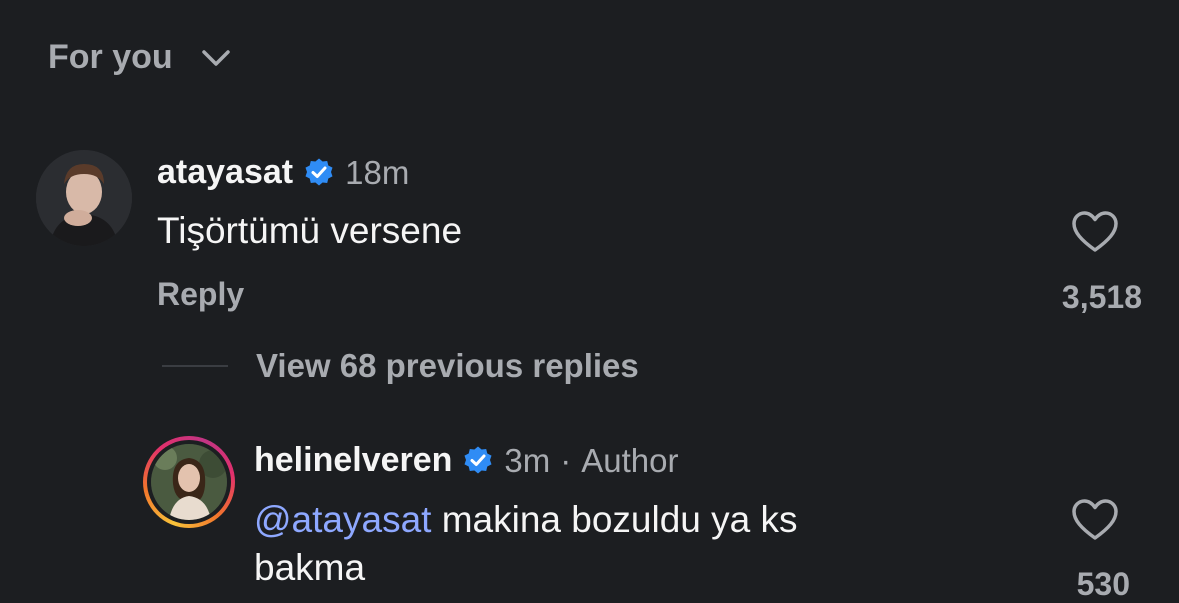 The width and height of the screenshot is (1179, 603). What do you see at coordinates (630, 460) in the screenshot?
I see `author-tag: Author` at bounding box center [630, 460].